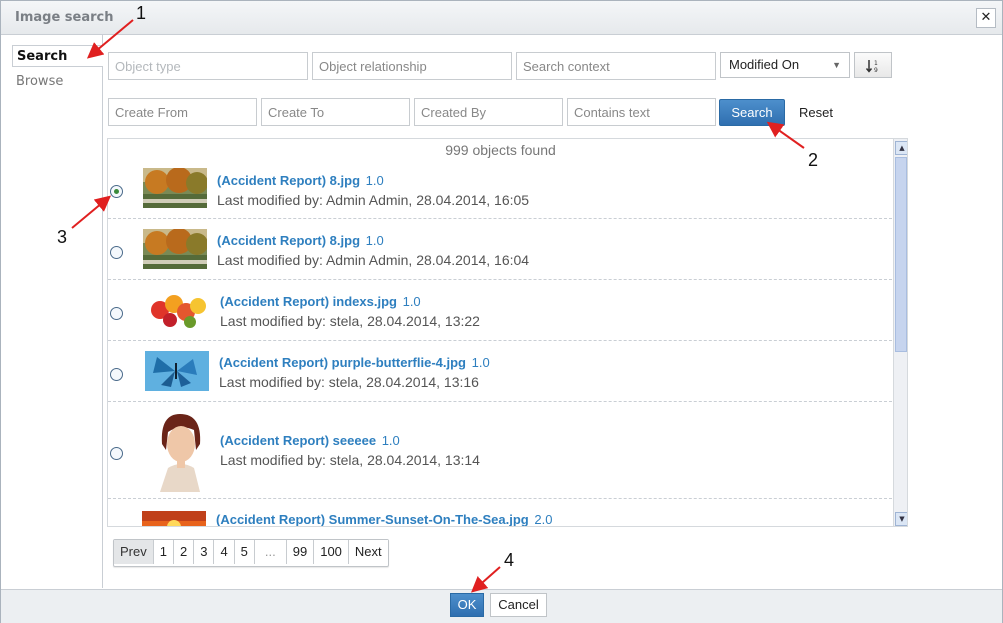 This screenshot has height=623, width=1003. What do you see at coordinates (182, 112) in the screenshot?
I see `create-from-input` at bounding box center [182, 112].